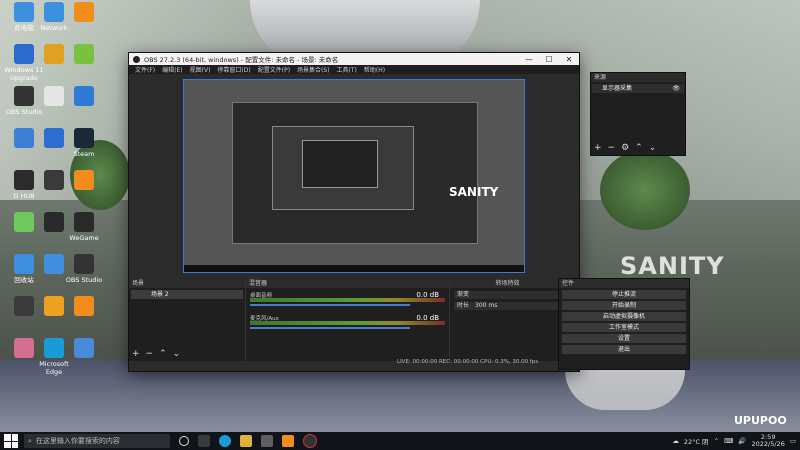 This screenshot has height=450, width=800. What do you see at coordinates (696, 441) in the screenshot?
I see `weather-text: 22°C 阴` at bounding box center [696, 441].